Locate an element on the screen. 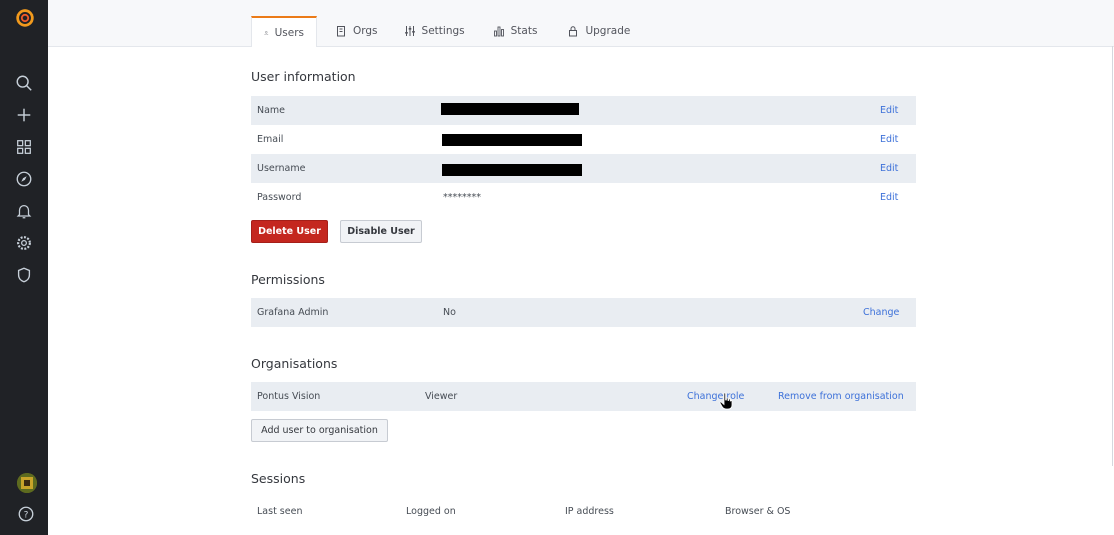 This screenshot has width=1114, height=535. remove-from-organisation-link: Remove from organisation is located at coordinates (841, 396).